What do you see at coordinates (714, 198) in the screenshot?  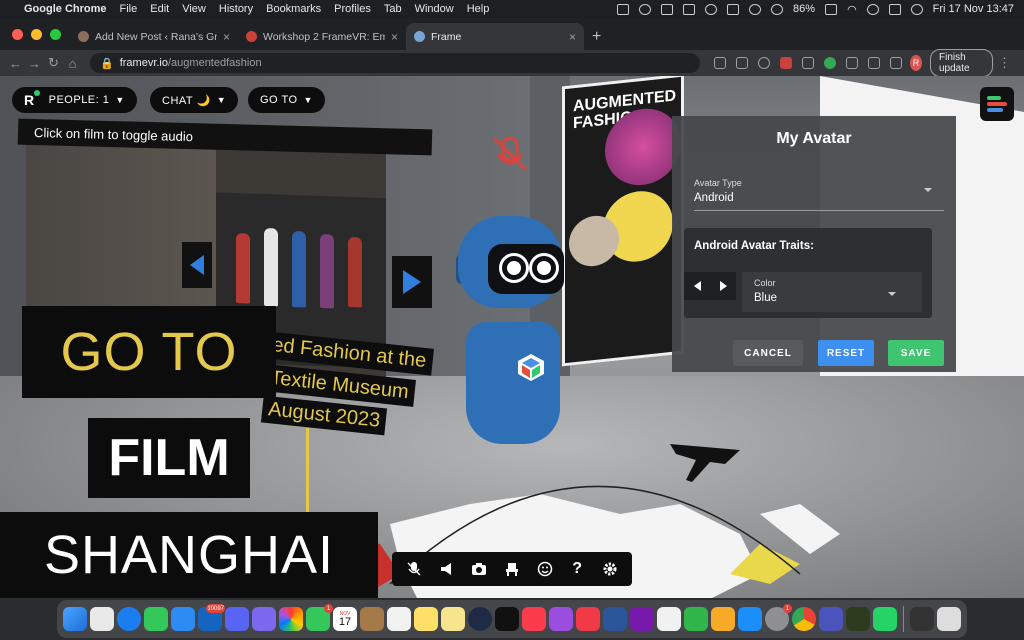 I see `avatar-type-select: Android` at bounding box center [714, 198].